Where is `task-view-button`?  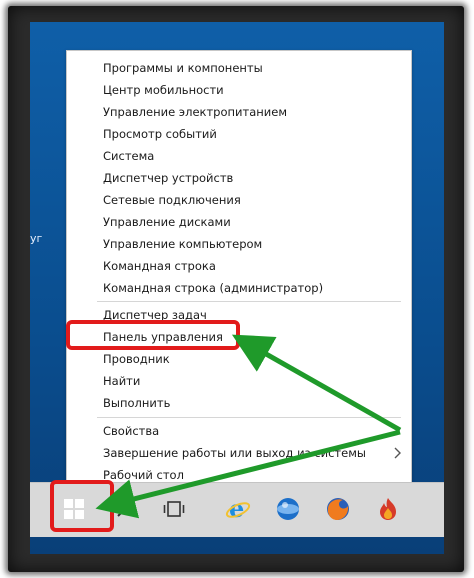
task-view-button is located at coordinates (174, 509).